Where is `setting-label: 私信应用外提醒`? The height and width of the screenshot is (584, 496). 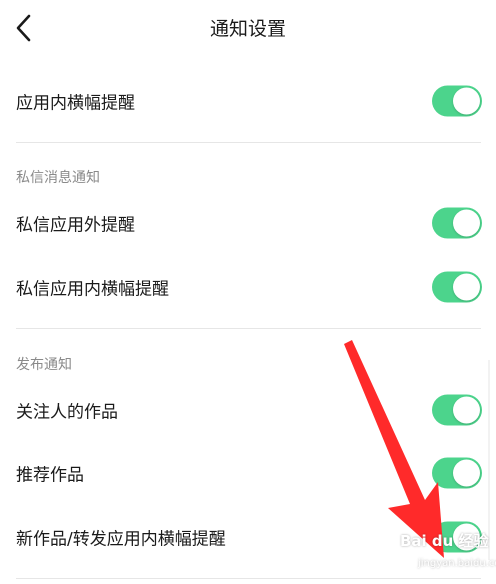
setting-label: 私信应用外提醒 is located at coordinates (75, 225).